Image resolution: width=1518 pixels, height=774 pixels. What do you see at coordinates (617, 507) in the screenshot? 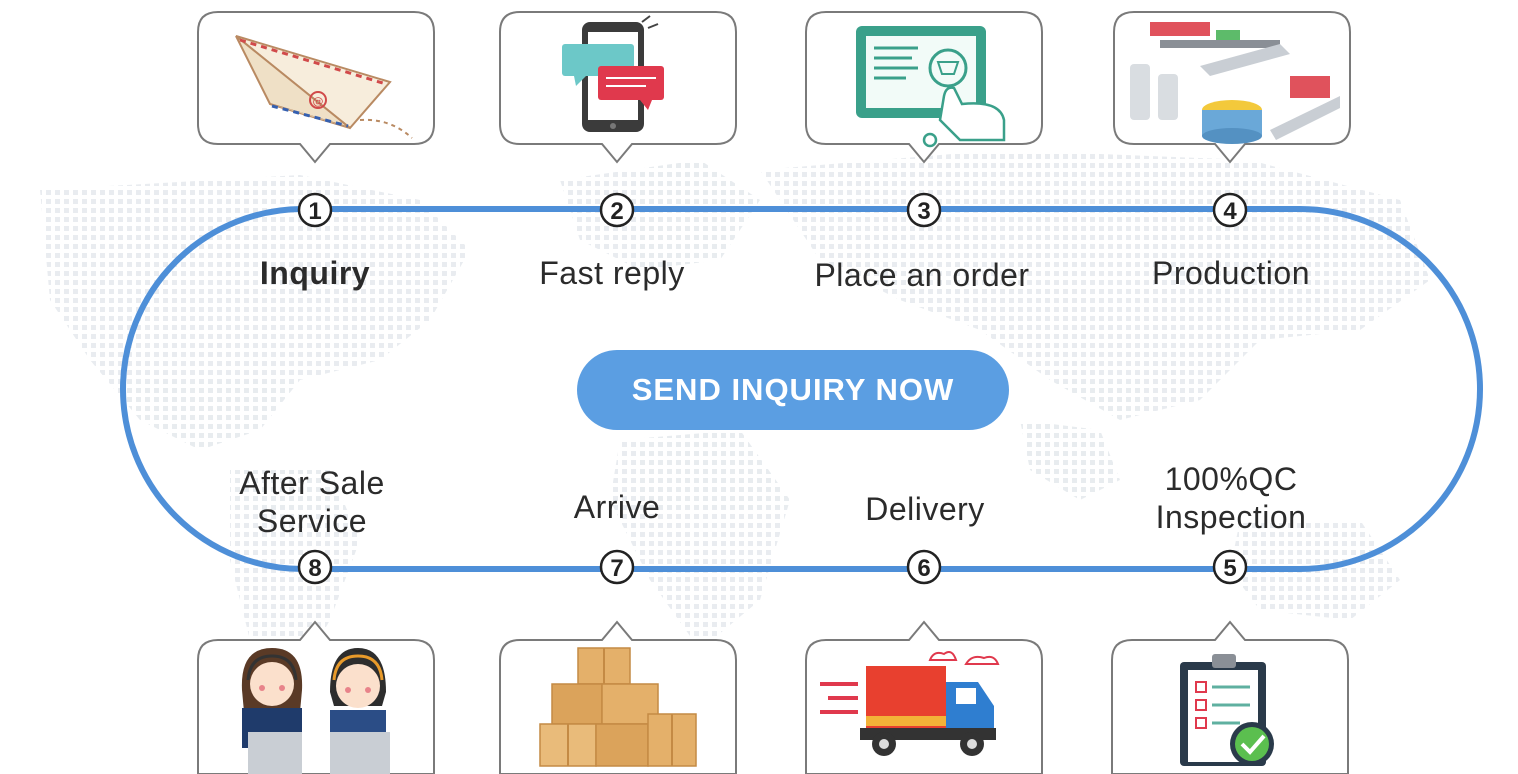
I see `step-label-7: Arrive` at bounding box center [617, 507].